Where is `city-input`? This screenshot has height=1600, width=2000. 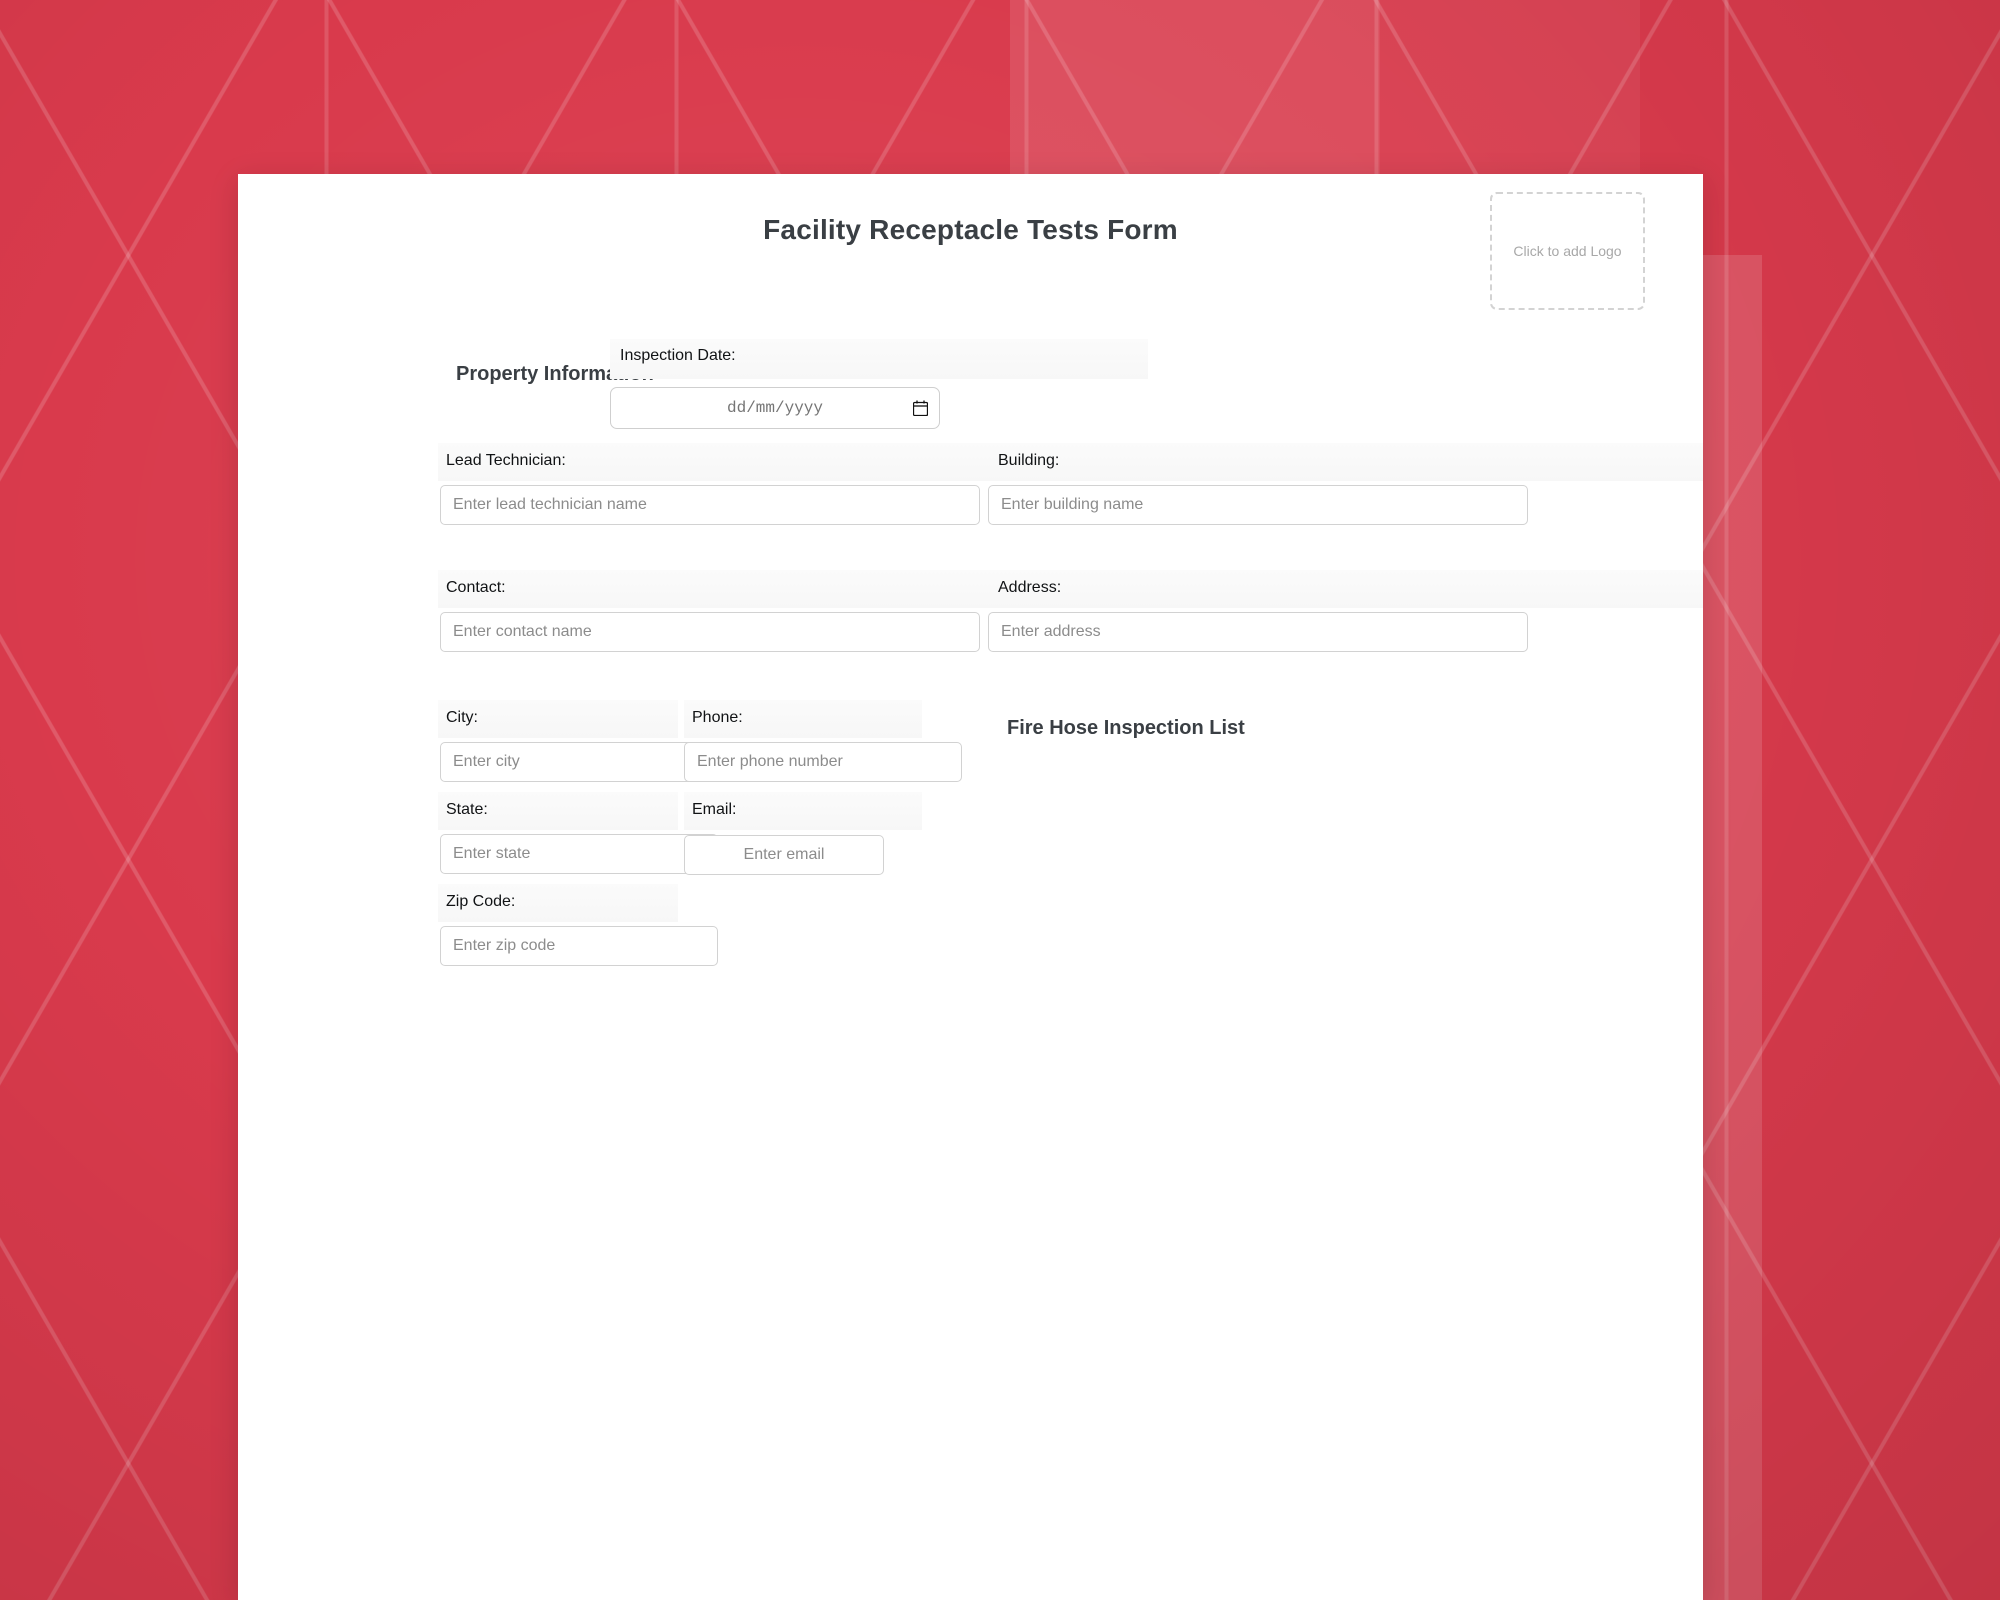
city-input is located at coordinates (579, 762).